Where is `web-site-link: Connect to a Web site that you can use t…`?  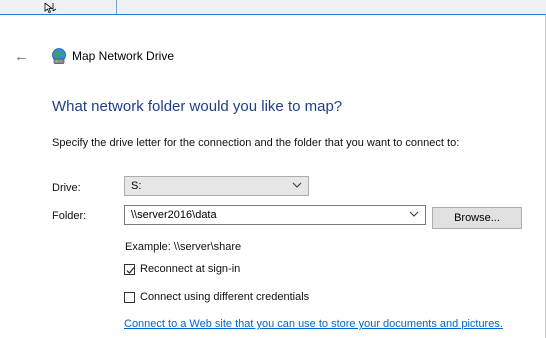
web-site-link: Connect to a Web site that you can use t… is located at coordinates (313, 324).